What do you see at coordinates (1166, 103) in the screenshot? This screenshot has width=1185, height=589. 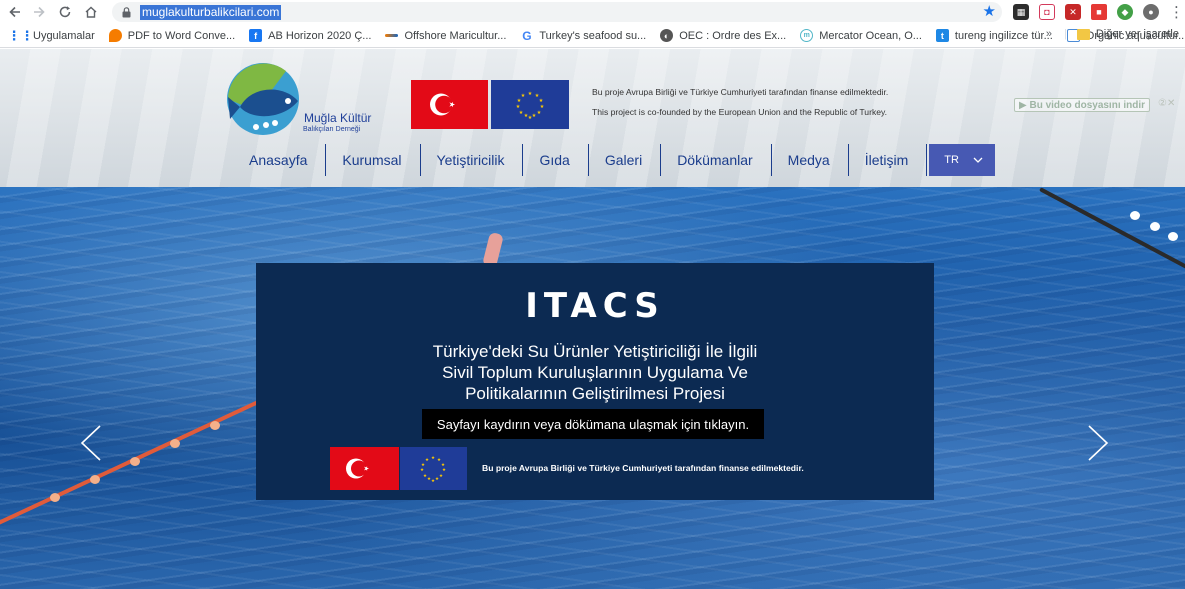 I see `video-download-close: ②✕` at bounding box center [1166, 103].